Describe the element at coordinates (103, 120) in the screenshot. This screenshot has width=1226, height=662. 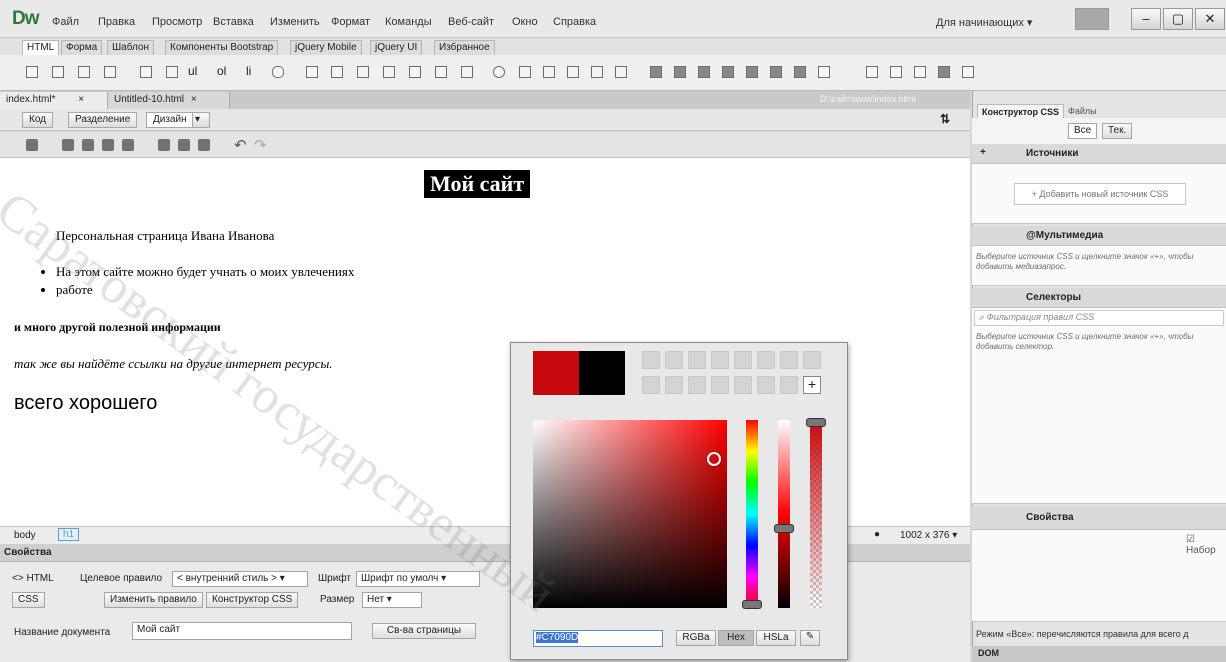
I see `split-view-button: Разделение` at that location.